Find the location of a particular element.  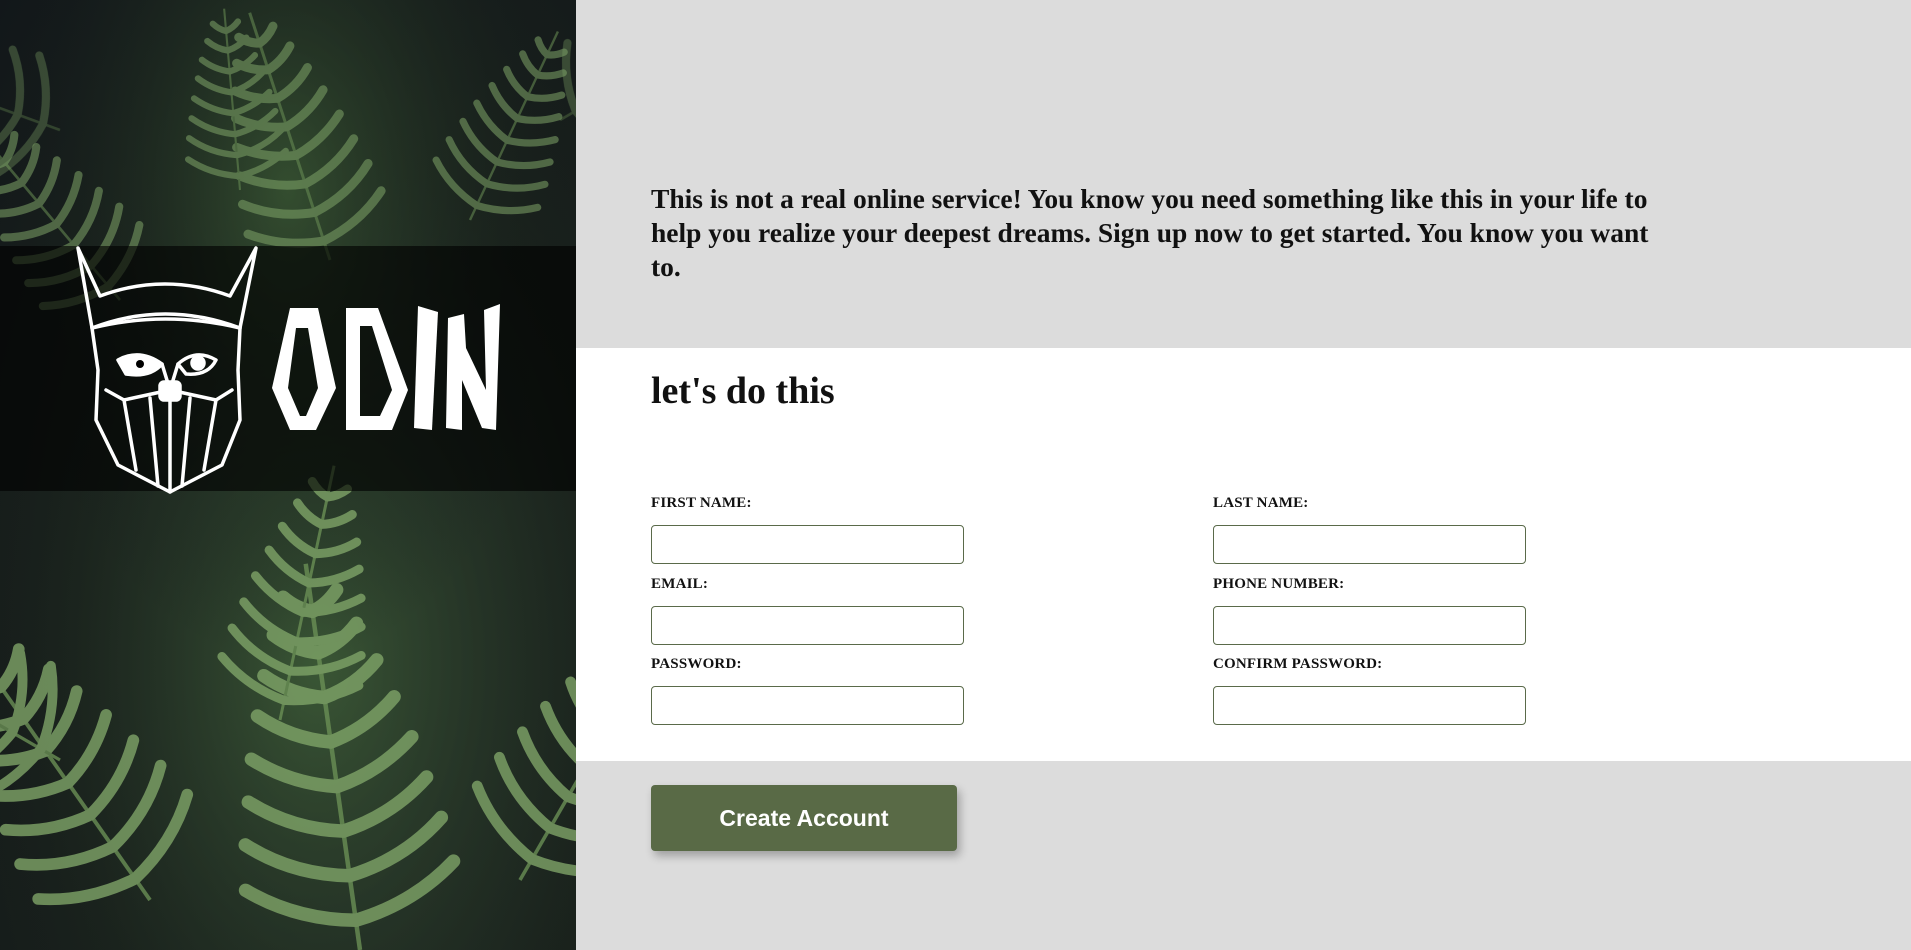

confirm-password-label: CONFIRM PASSWORD: is located at coordinates (1298, 664).